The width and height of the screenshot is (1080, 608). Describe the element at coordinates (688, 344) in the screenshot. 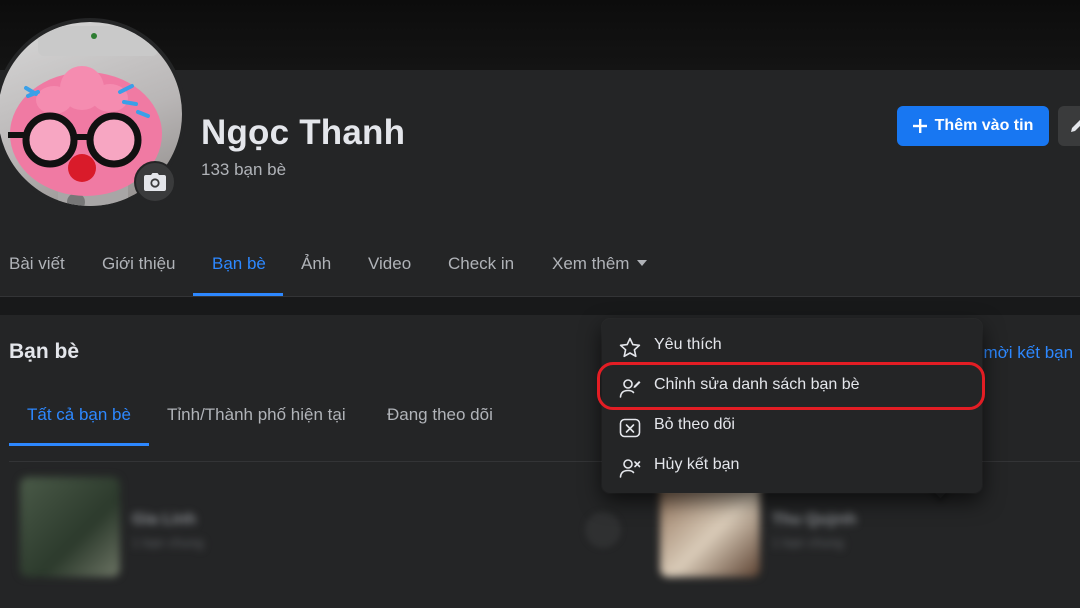

I see `menu-item-label: Yêu thích` at that location.